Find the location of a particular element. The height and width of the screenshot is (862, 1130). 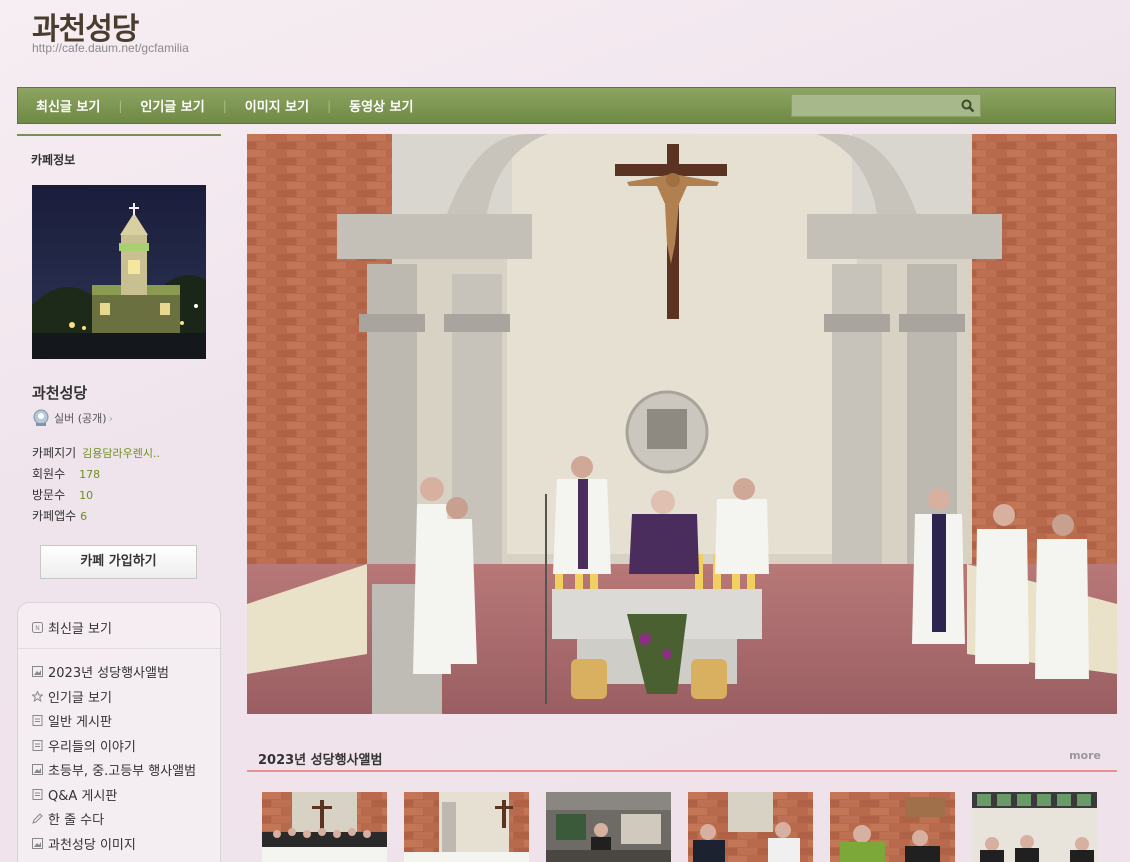

stat-visits: 방문수 10 is located at coordinates (62, 494).